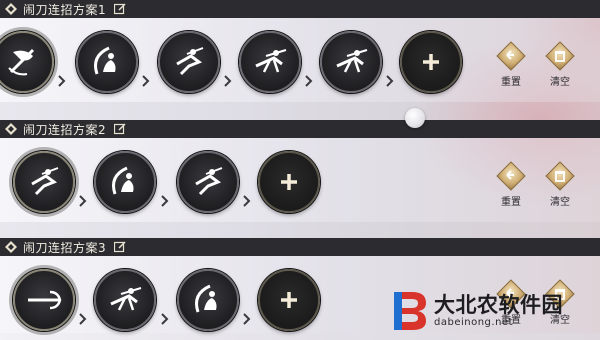 The height and width of the screenshot is (340, 600). Describe the element at coordinates (300, 9) in the screenshot. I see `scheme-header: 闹刀连招方案1` at that location.